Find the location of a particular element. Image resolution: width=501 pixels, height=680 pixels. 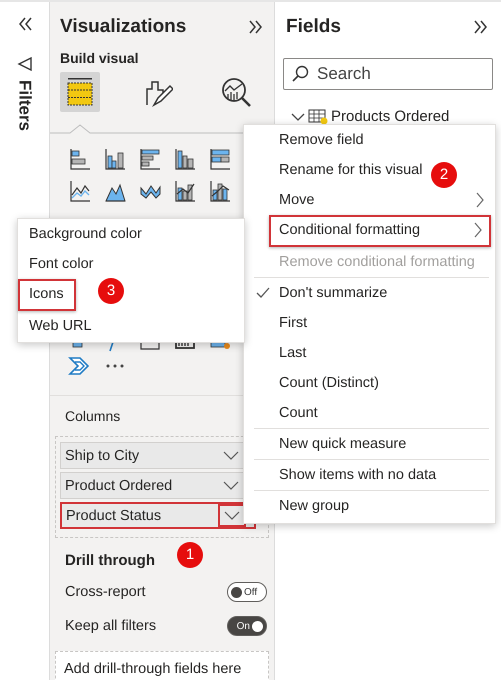

table-name: Products Ordered is located at coordinates (390, 116).